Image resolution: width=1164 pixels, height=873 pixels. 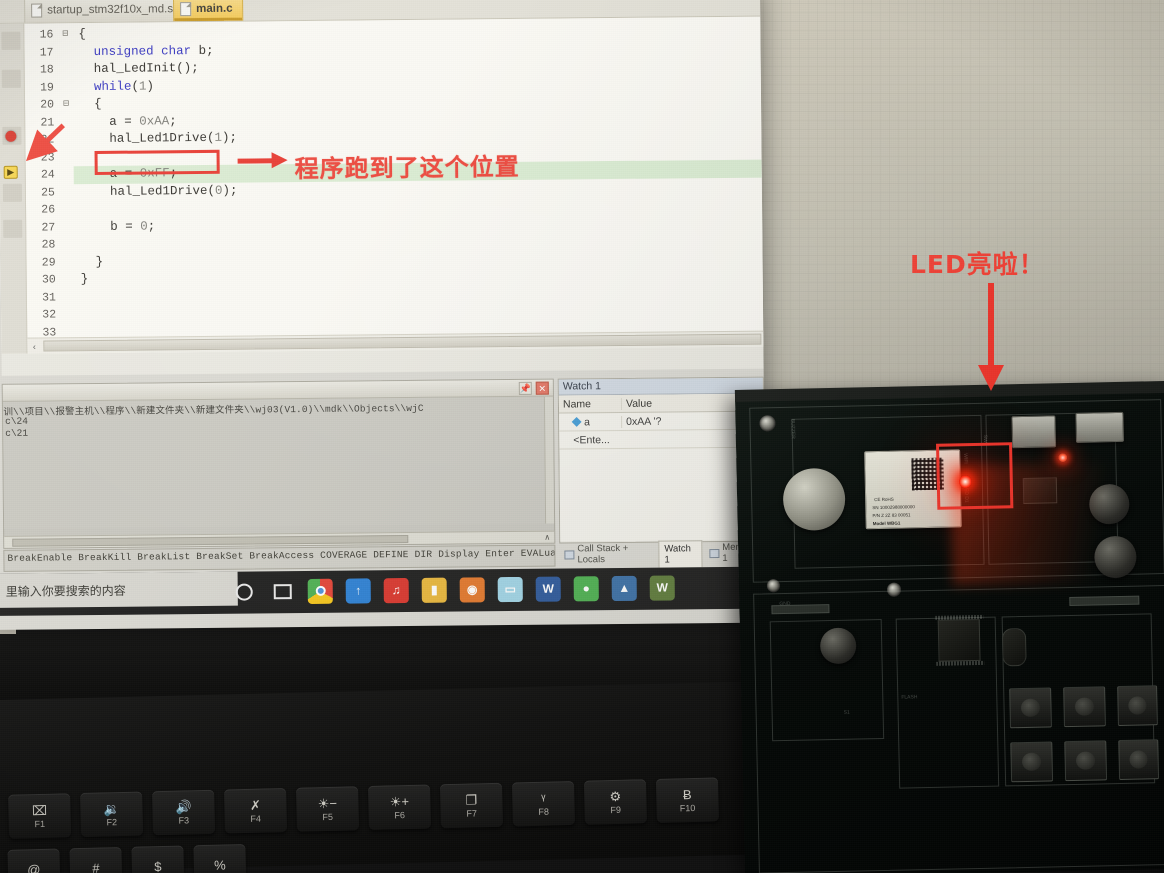 What do you see at coordinates (420, 353) in the screenshot?
I see `code-line` at bounding box center [420, 353].